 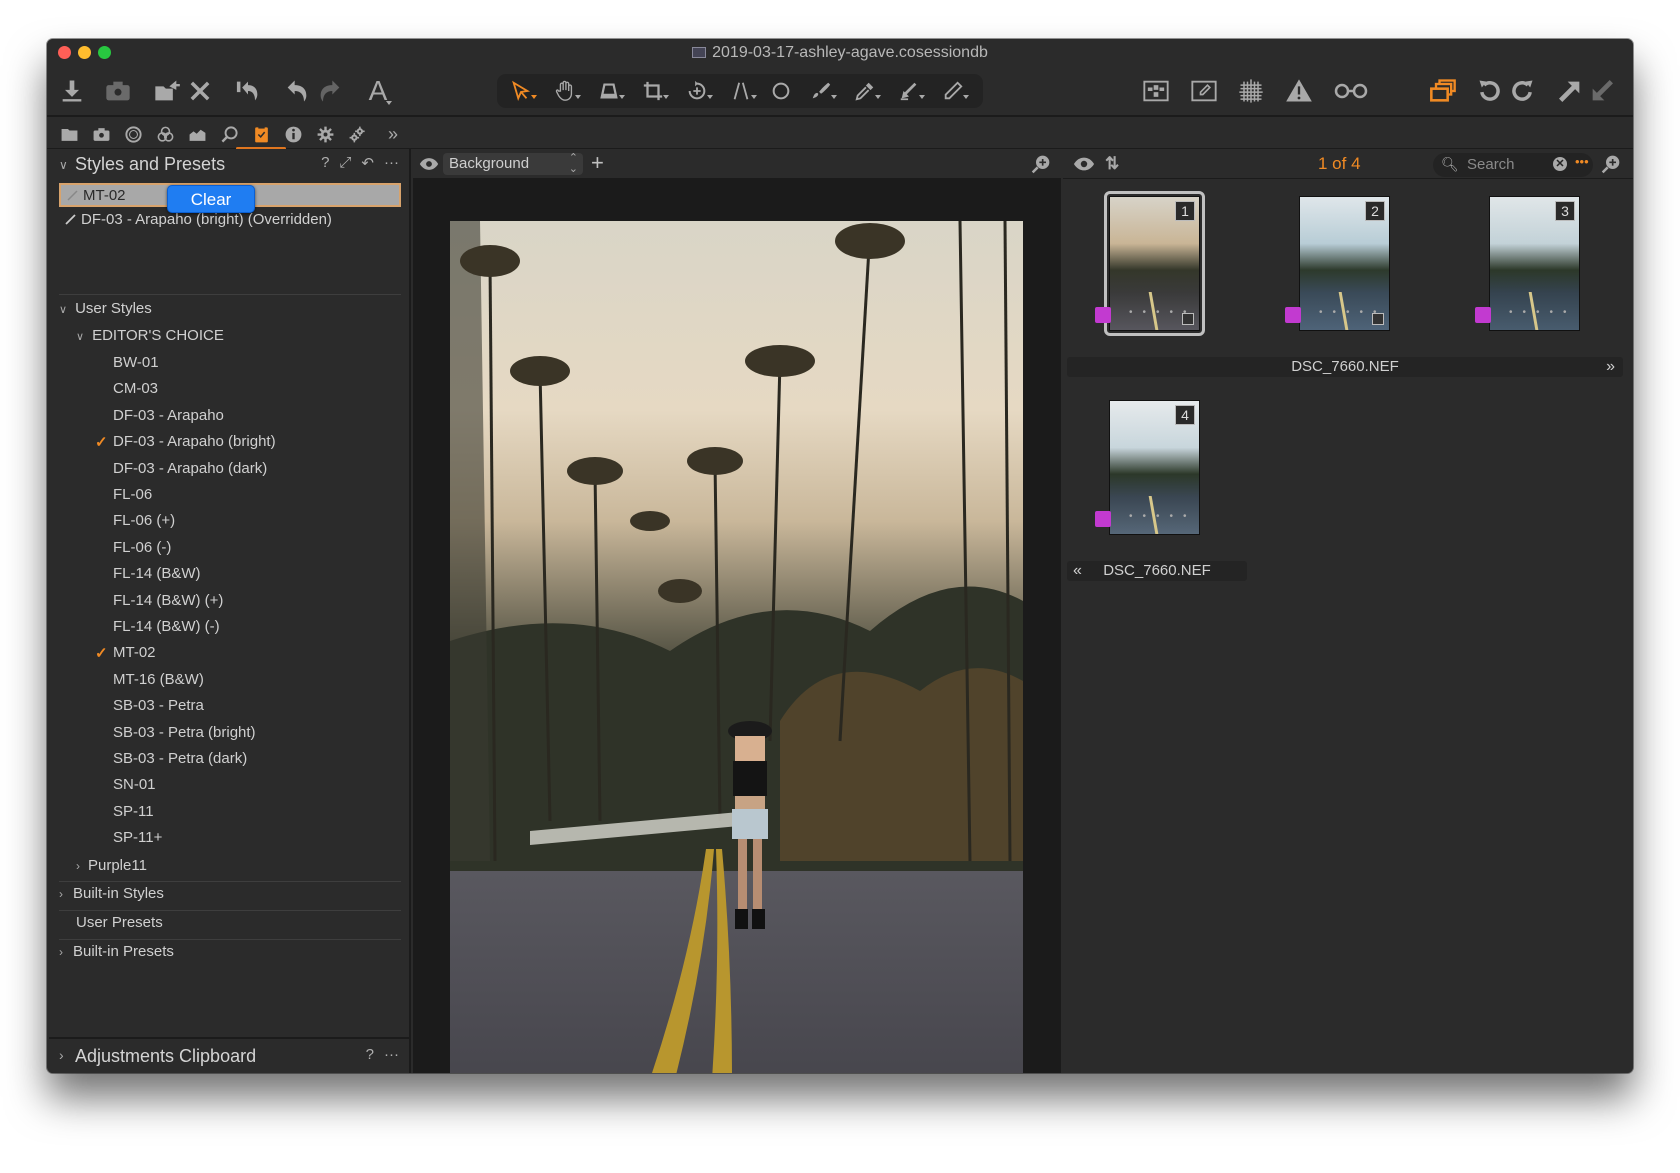 What do you see at coordinates (211, 199) in the screenshot?
I see `clear-button: Clear` at bounding box center [211, 199].